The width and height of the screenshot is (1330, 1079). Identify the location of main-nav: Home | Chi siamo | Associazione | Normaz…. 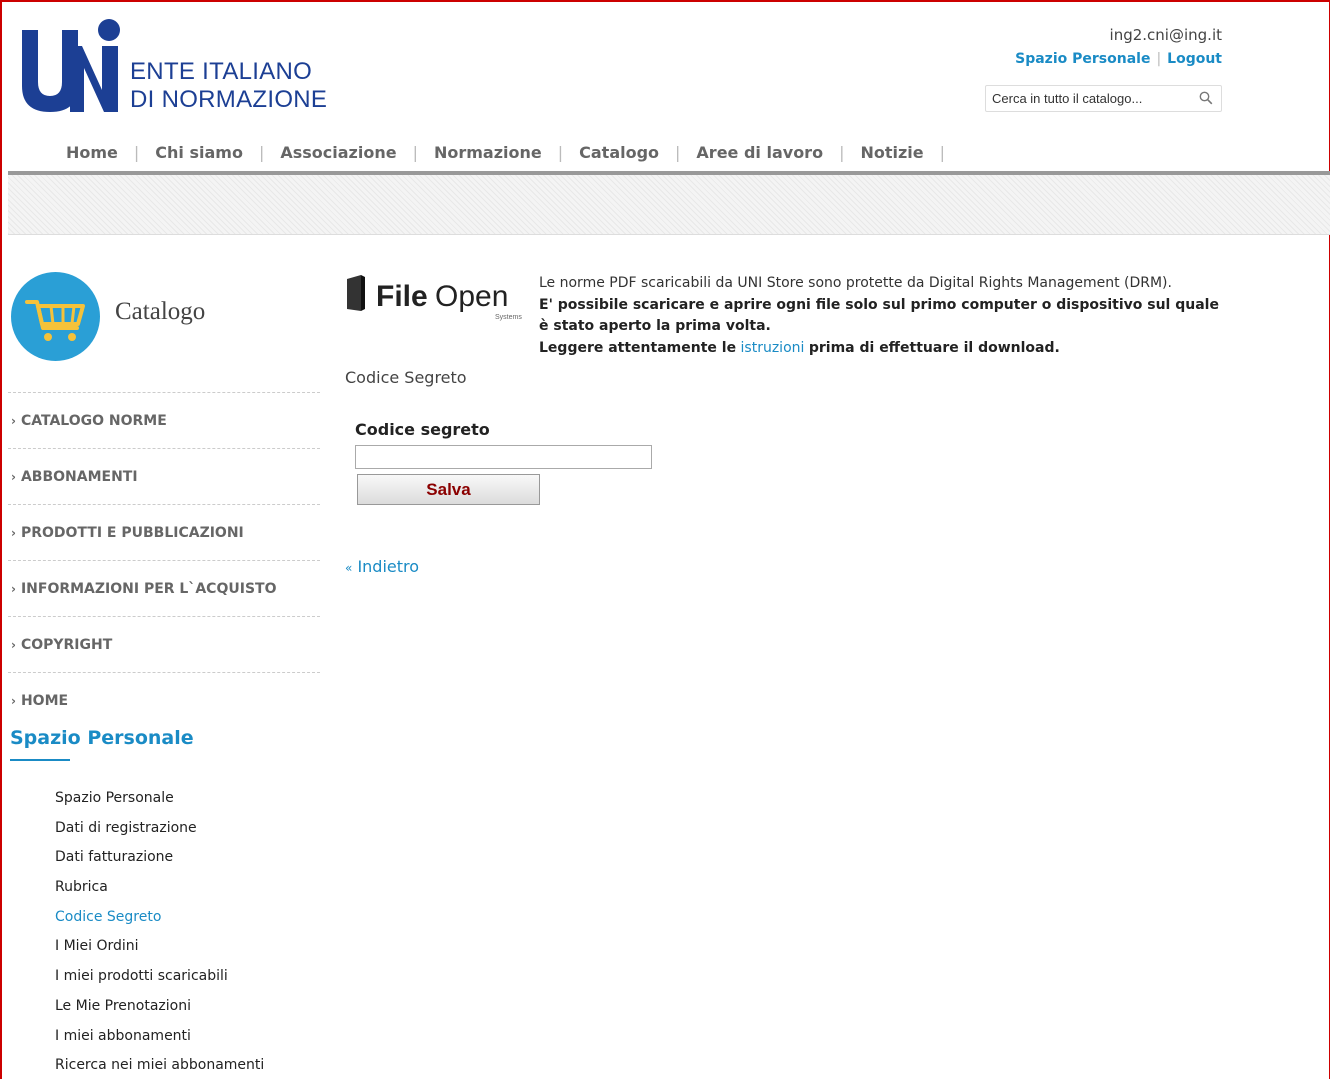
(497, 152).